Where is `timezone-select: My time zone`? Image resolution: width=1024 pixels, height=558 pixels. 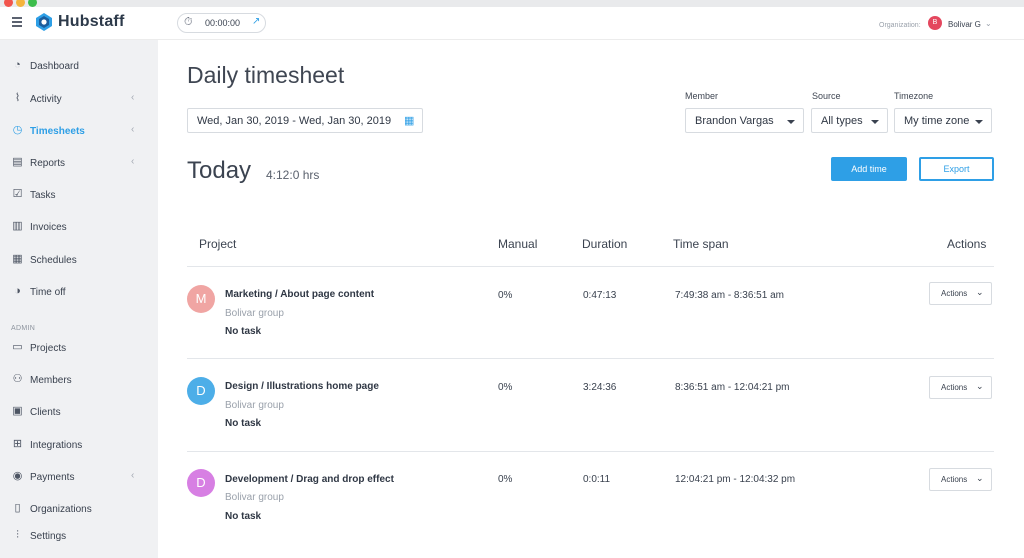
timezone-select: My time zone is located at coordinates (943, 120).